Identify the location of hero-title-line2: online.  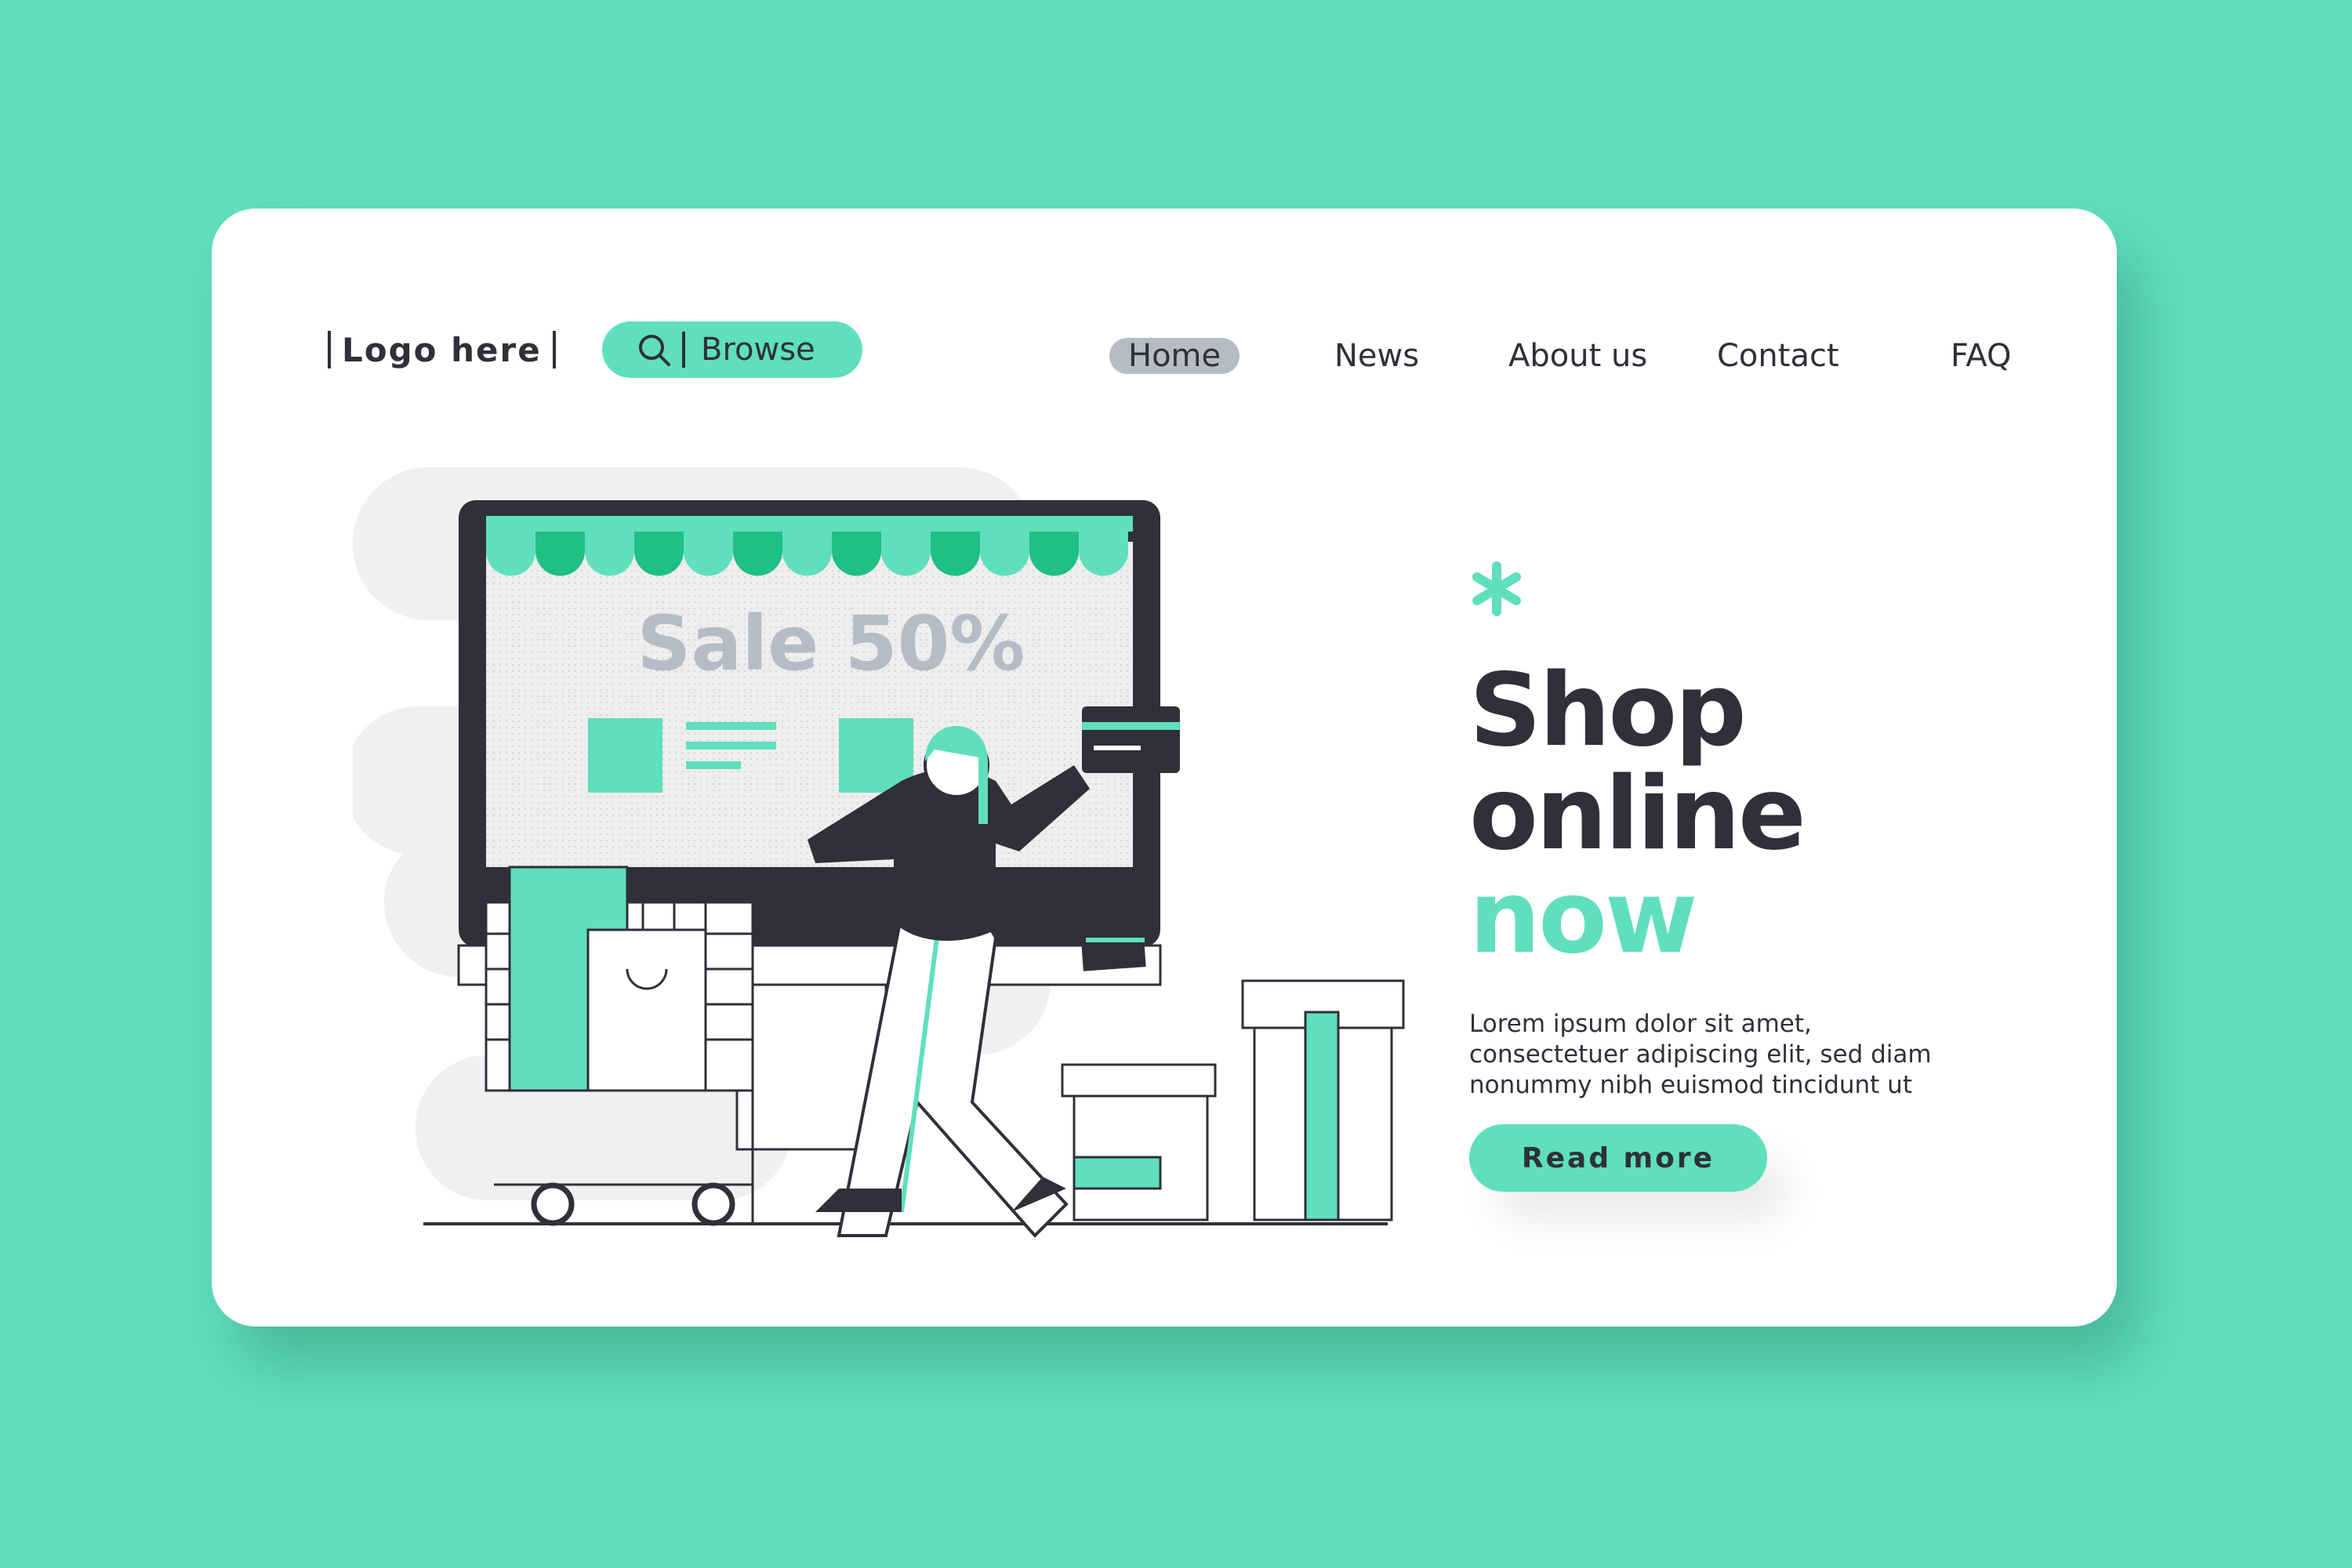
(1637, 815).